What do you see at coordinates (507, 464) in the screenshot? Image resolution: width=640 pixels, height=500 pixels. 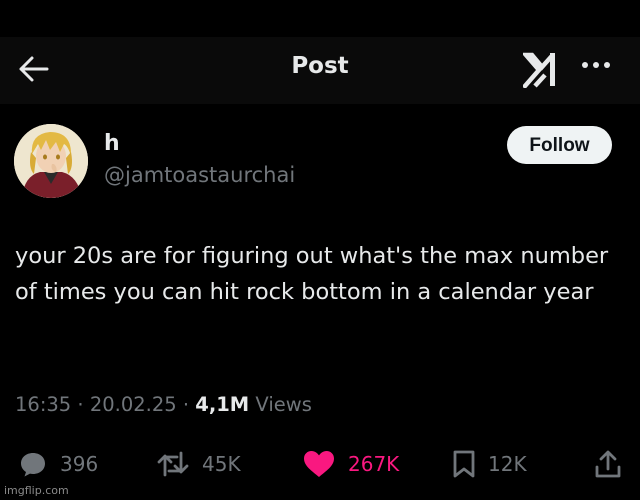 I see `bookmark-count: 12K` at bounding box center [507, 464].